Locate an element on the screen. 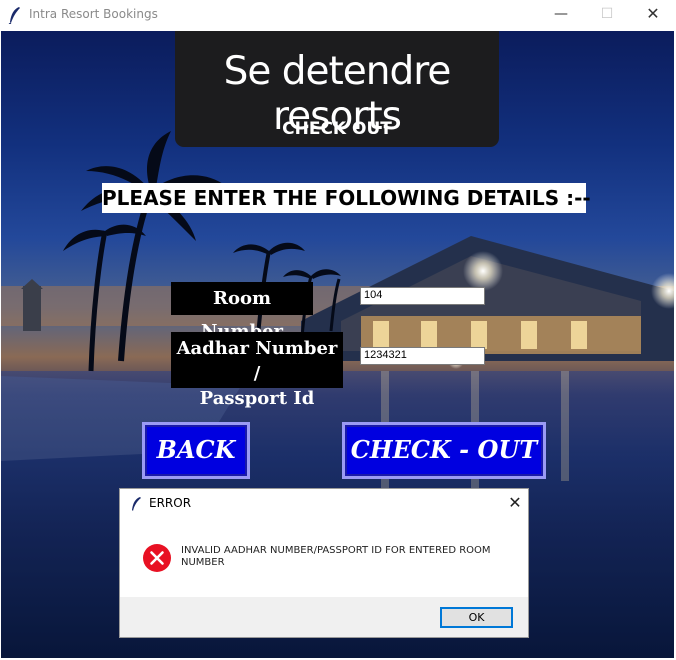  close-window-button: ✕ is located at coordinates (653, 15).